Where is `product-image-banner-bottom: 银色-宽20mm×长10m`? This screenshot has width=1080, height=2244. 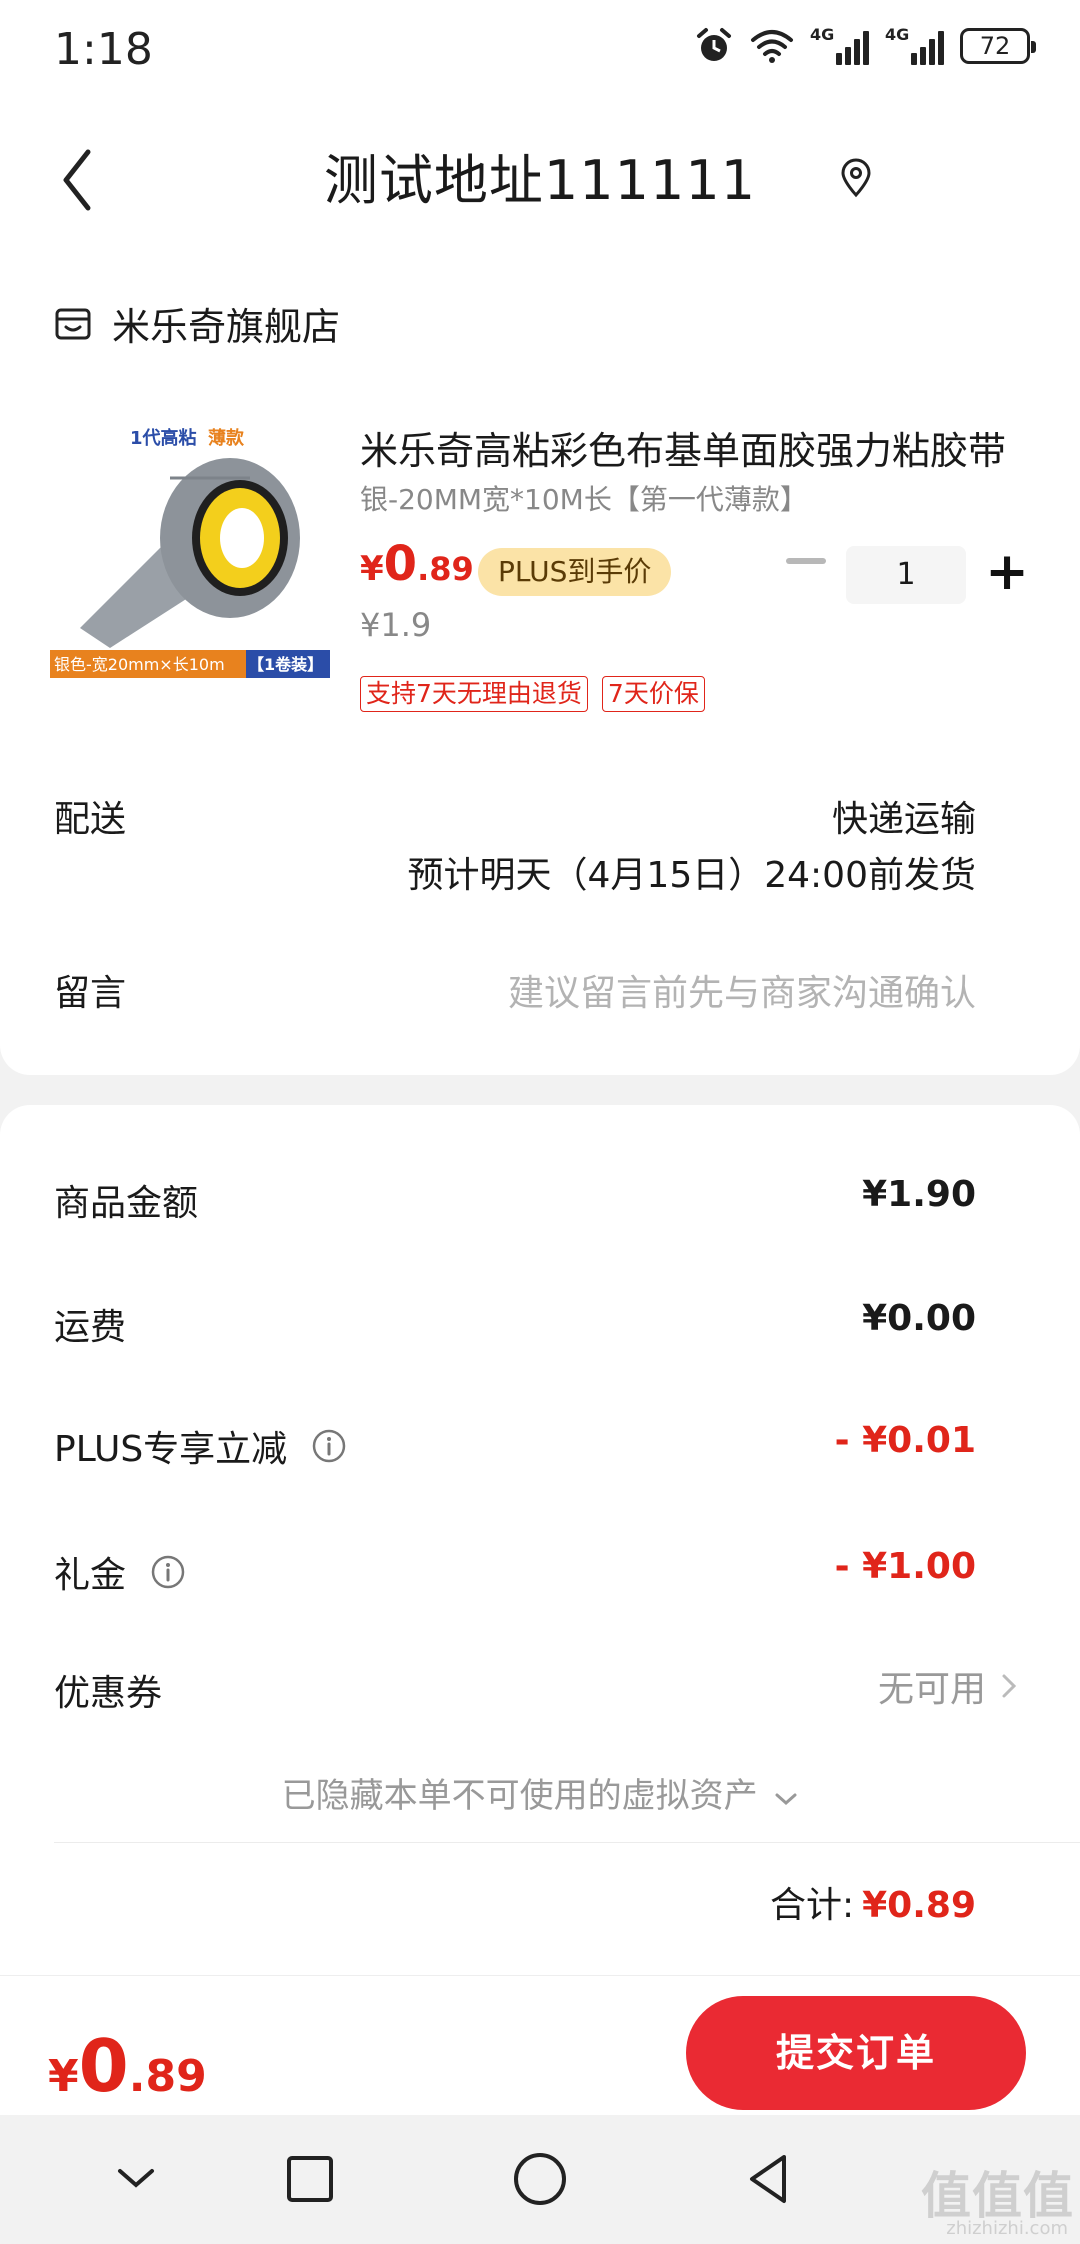
product-image-banner-bottom: 银色-宽20mm×长10m is located at coordinates (139, 664).